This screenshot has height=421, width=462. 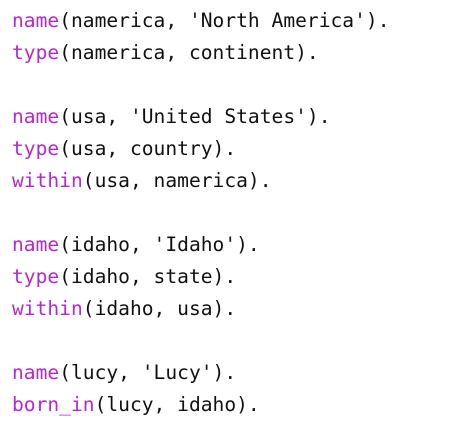 I want to click on code-line: name(lucy, 'Lucy')., so click(x=235, y=373).